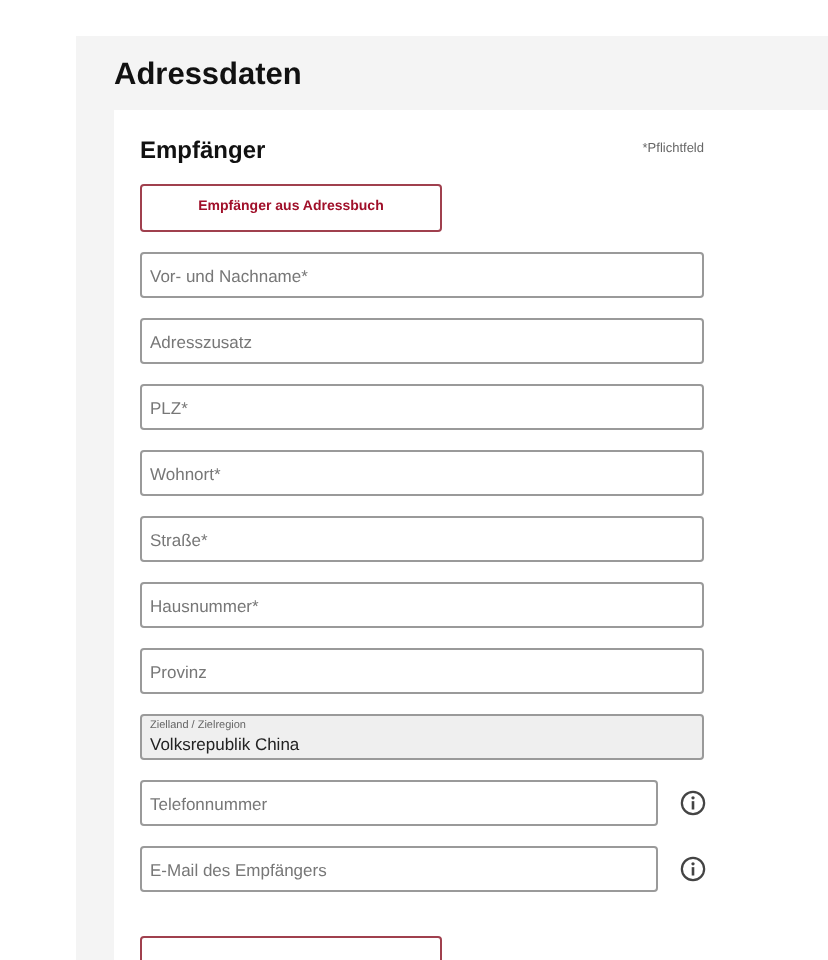 This screenshot has width=828, height=960. Describe the element at coordinates (422, 671) in the screenshot. I see `text-field: Provinz` at that location.